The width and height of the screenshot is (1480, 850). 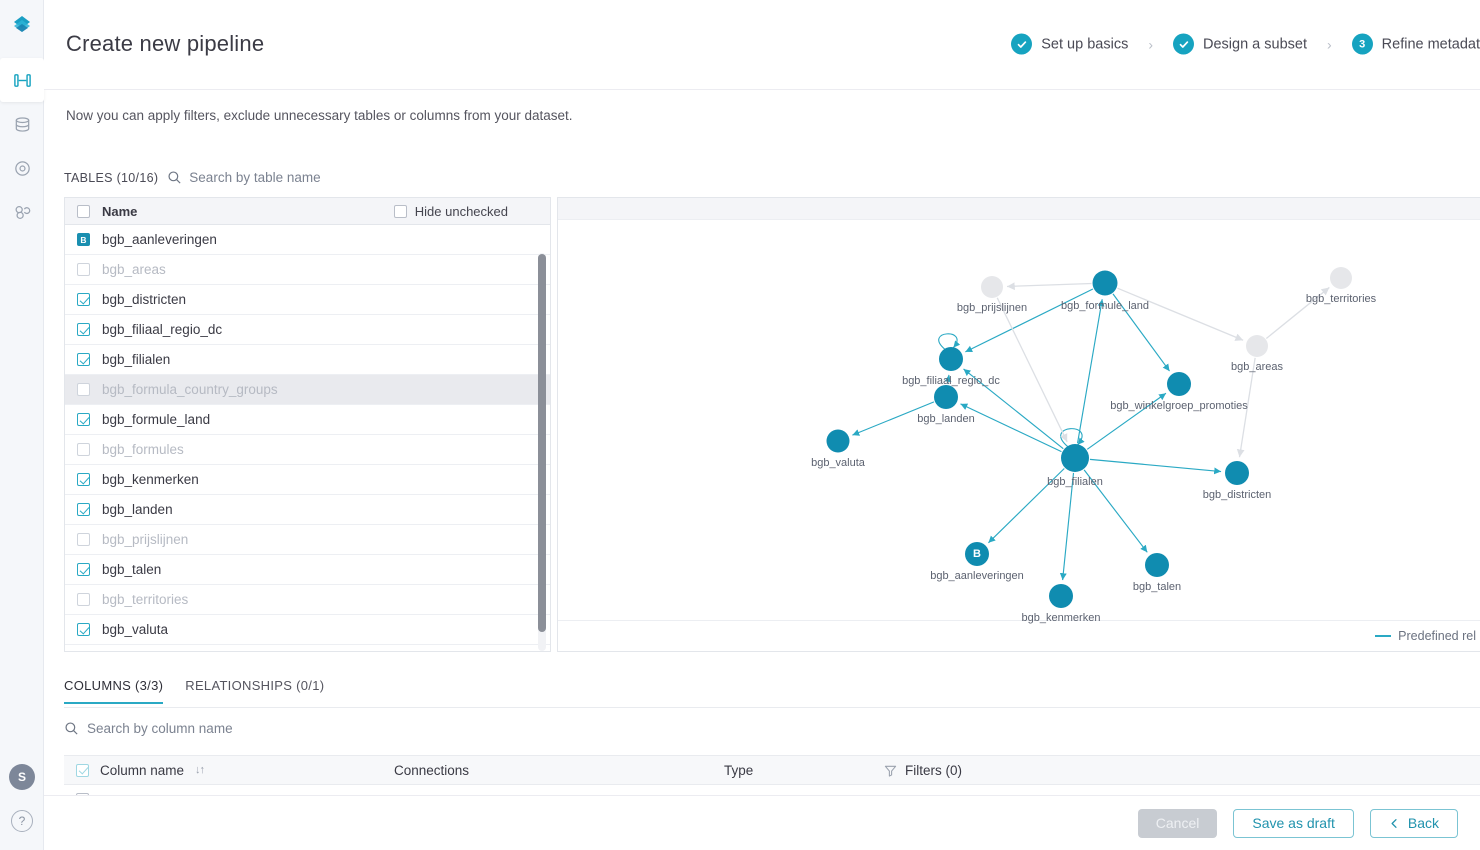 What do you see at coordinates (114, 691) in the screenshot?
I see `tab-columns: COLUMNS (3/3)` at bounding box center [114, 691].